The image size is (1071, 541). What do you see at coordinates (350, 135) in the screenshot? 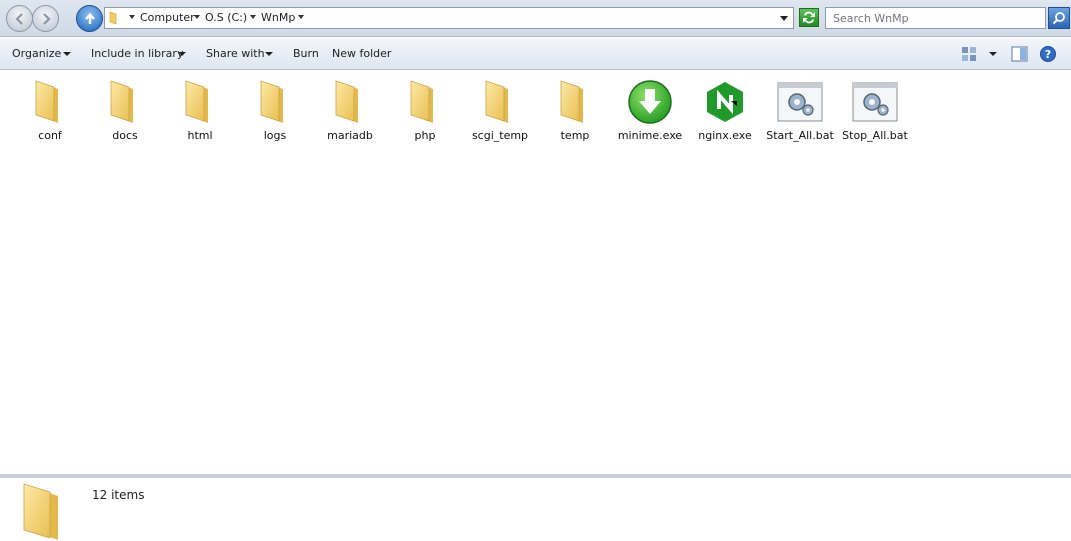
I see `file-name: mariadb` at bounding box center [350, 135].